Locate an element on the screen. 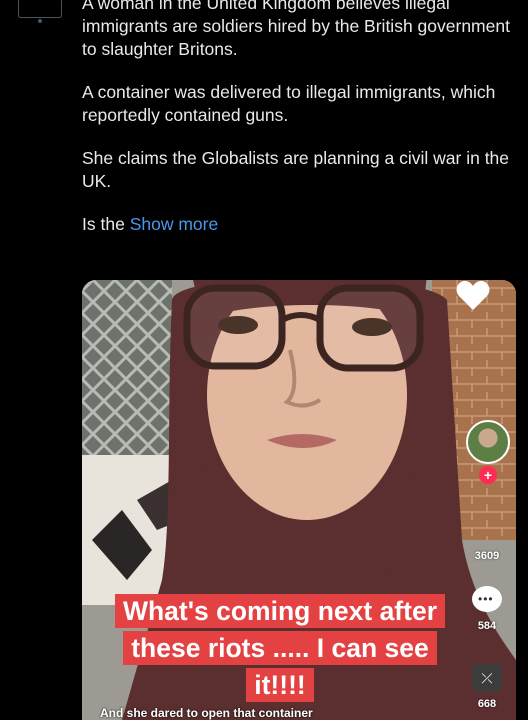 This screenshot has height=720, width=528. tweet-paragraph-truncated: Is the Show more is located at coordinates (297, 224).